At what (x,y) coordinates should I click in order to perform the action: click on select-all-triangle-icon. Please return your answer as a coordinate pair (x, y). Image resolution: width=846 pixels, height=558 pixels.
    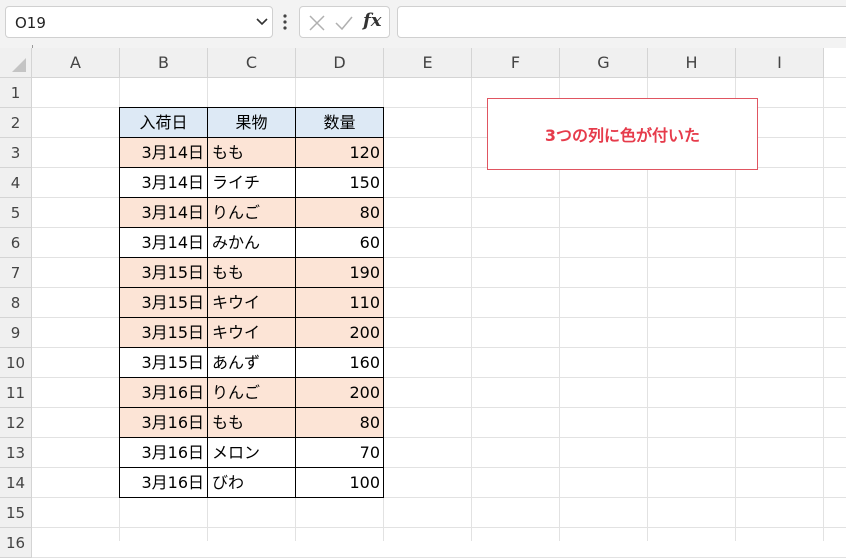
    Looking at the image, I should click on (19, 65).